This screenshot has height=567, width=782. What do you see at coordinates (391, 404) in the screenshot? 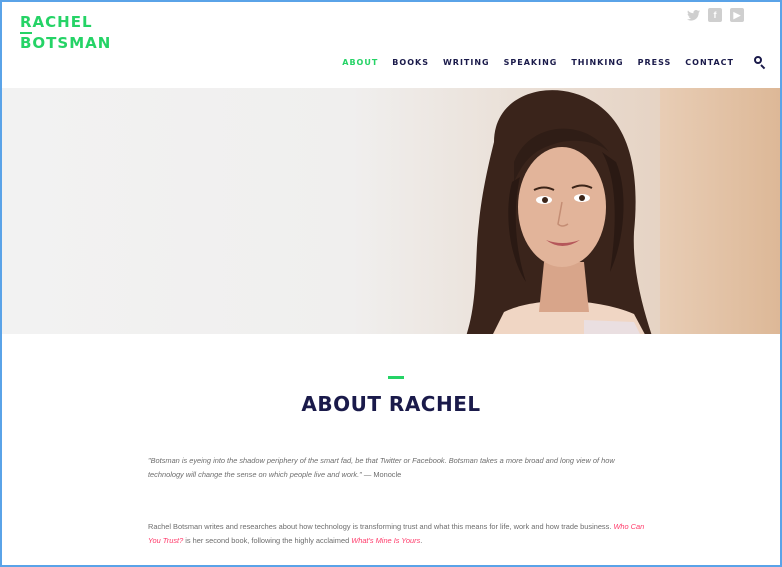
I see `about-title: ABOUT RACHEL` at bounding box center [391, 404].